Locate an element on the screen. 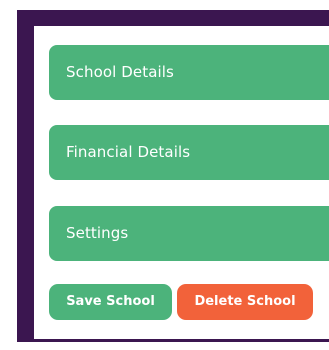 This screenshot has height=350, width=329. school-details-label: School Details is located at coordinates (120, 72).